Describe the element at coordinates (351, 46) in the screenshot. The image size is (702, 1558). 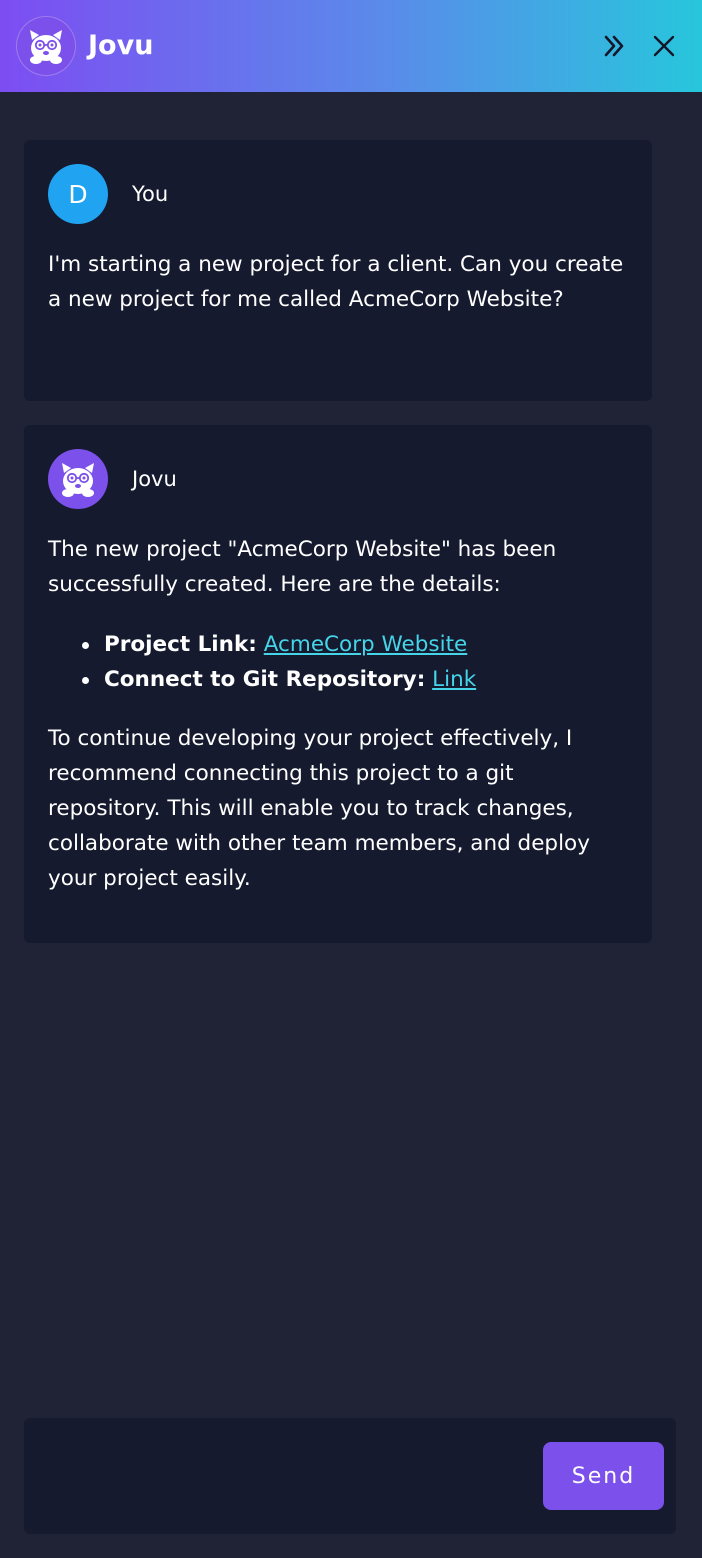
I see `header-bar: Jovu` at that location.